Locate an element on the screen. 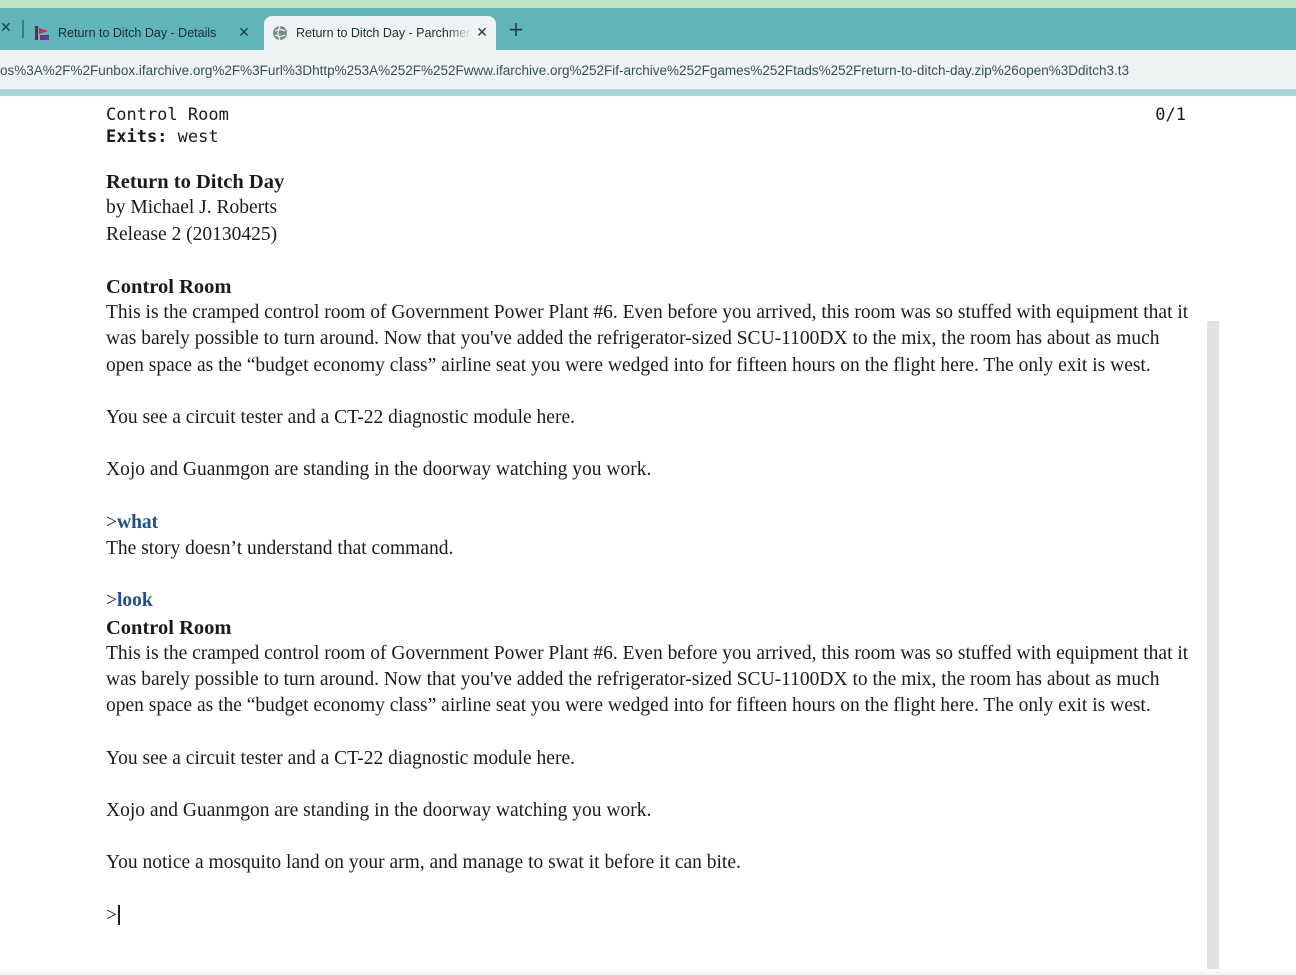 The image size is (1296, 975). command-text: look is located at coordinates (135, 601).